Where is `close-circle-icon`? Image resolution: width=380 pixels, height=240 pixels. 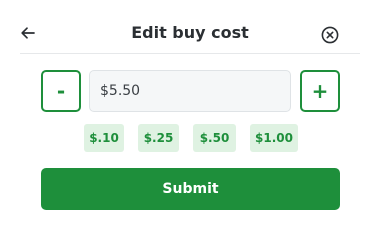
close-circle-icon is located at coordinates (330, 35).